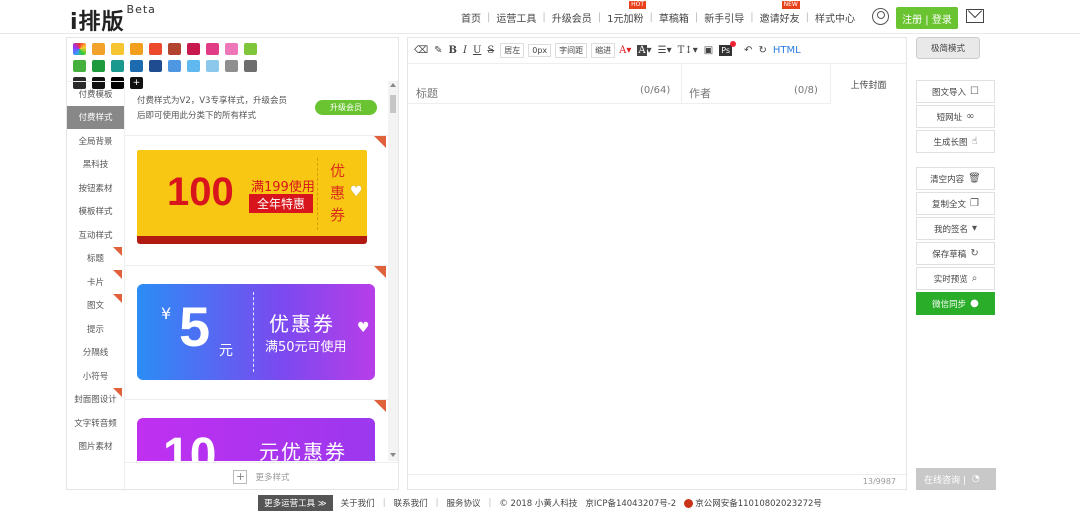  Describe the element at coordinates (512, 50) in the screenshot. I see `align-select: 居左` at that location.